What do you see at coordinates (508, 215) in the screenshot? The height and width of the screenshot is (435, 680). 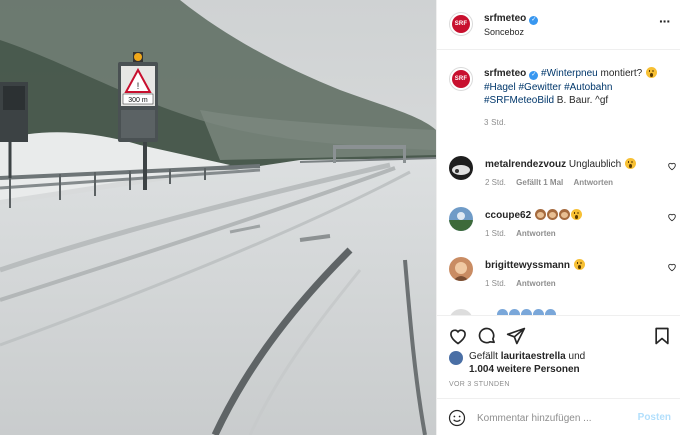 I see `commenter-username: ccoupe62` at bounding box center [508, 215].